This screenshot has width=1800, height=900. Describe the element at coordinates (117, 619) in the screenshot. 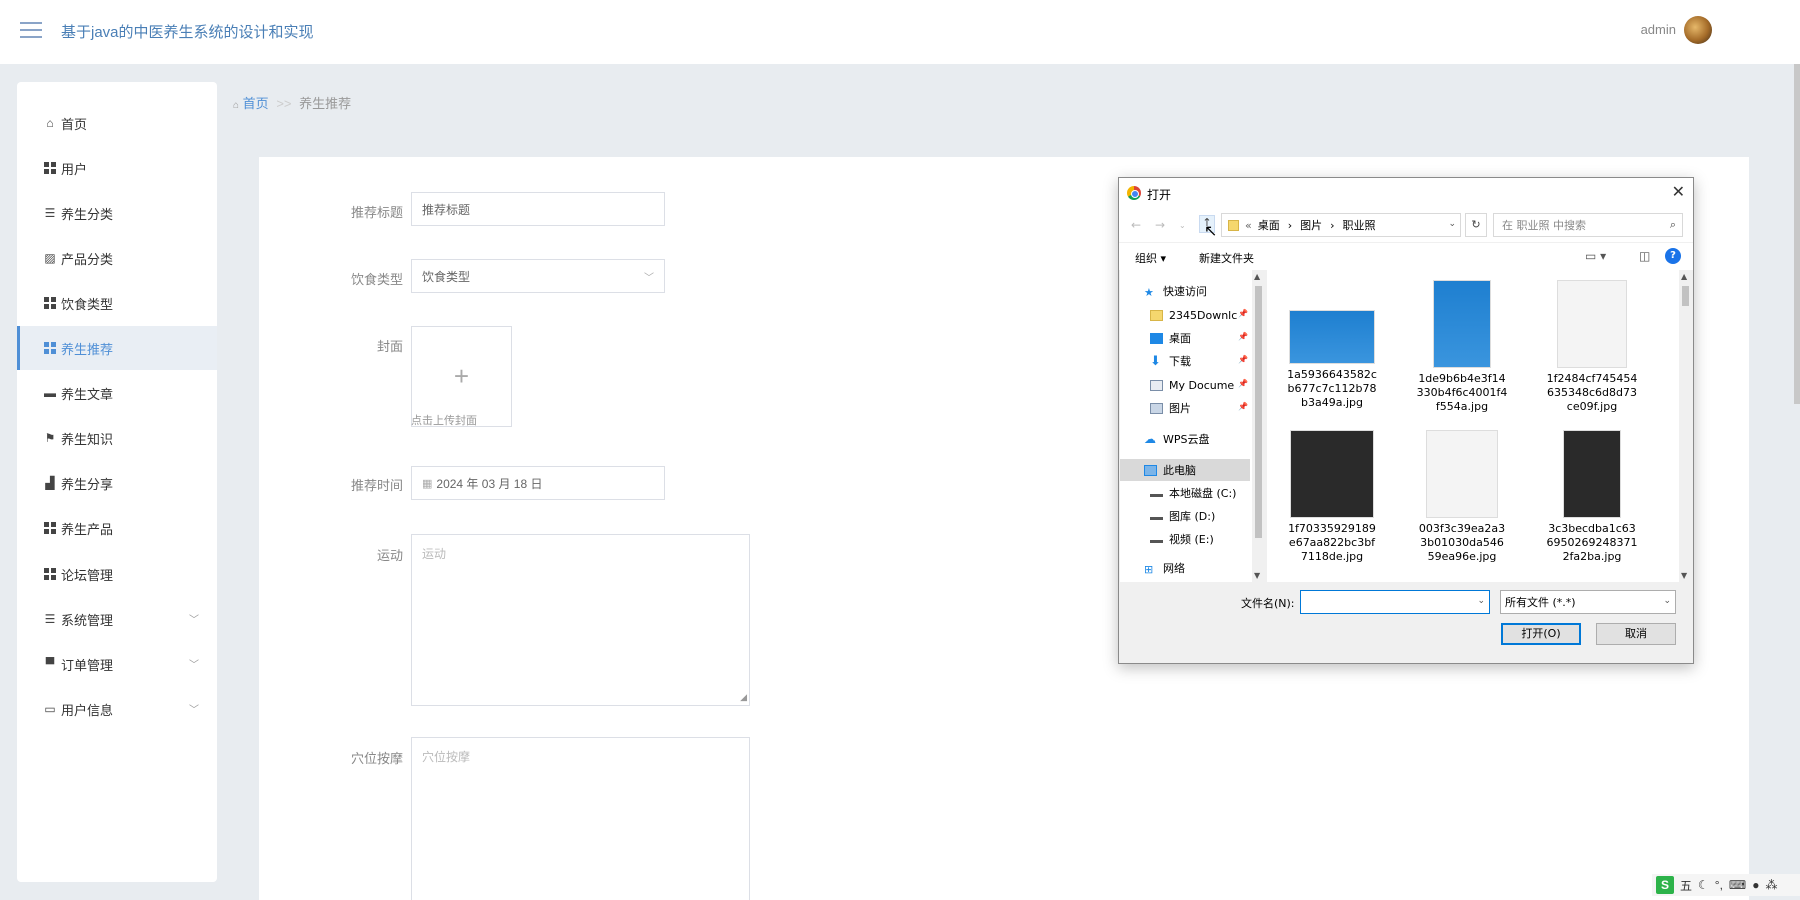

I see `sidebar-item-system: ☰ 系统管理 ﹀` at that location.